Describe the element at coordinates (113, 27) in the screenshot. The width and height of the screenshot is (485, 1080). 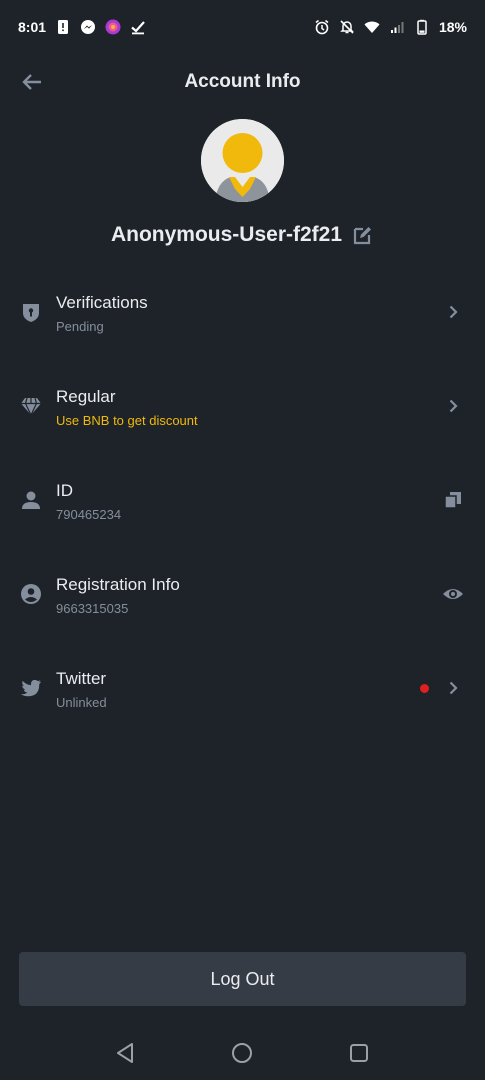
I see `app-icon` at that location.